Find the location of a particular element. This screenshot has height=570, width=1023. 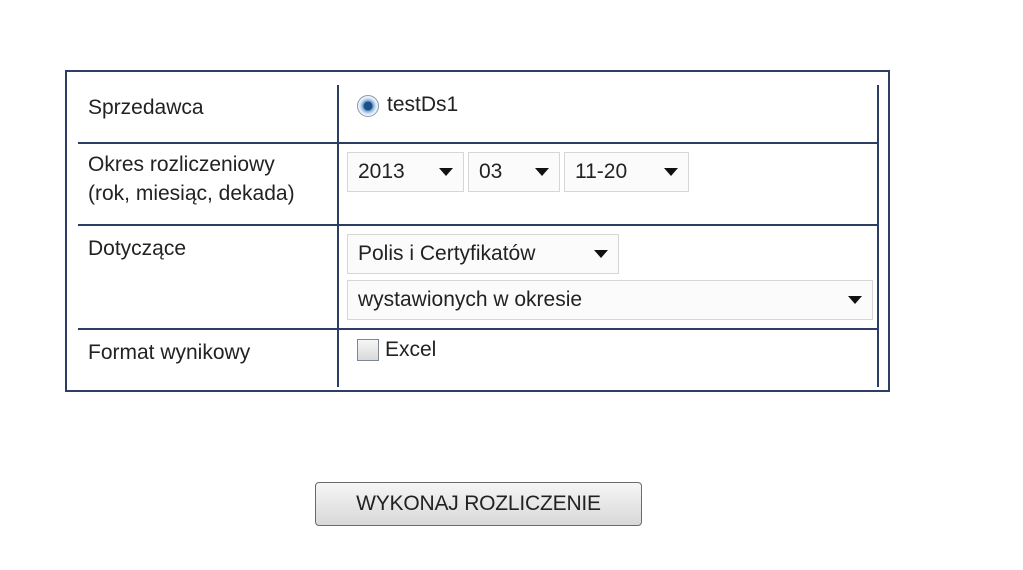

month-select: 03 is located at coordinates (514, 172).